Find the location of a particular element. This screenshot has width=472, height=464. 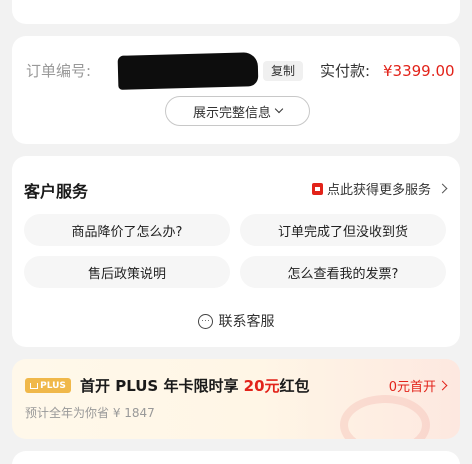

order-row: 订单编号: 复制 实付款: ¥3399.00 is located at coordinates (236, 71).